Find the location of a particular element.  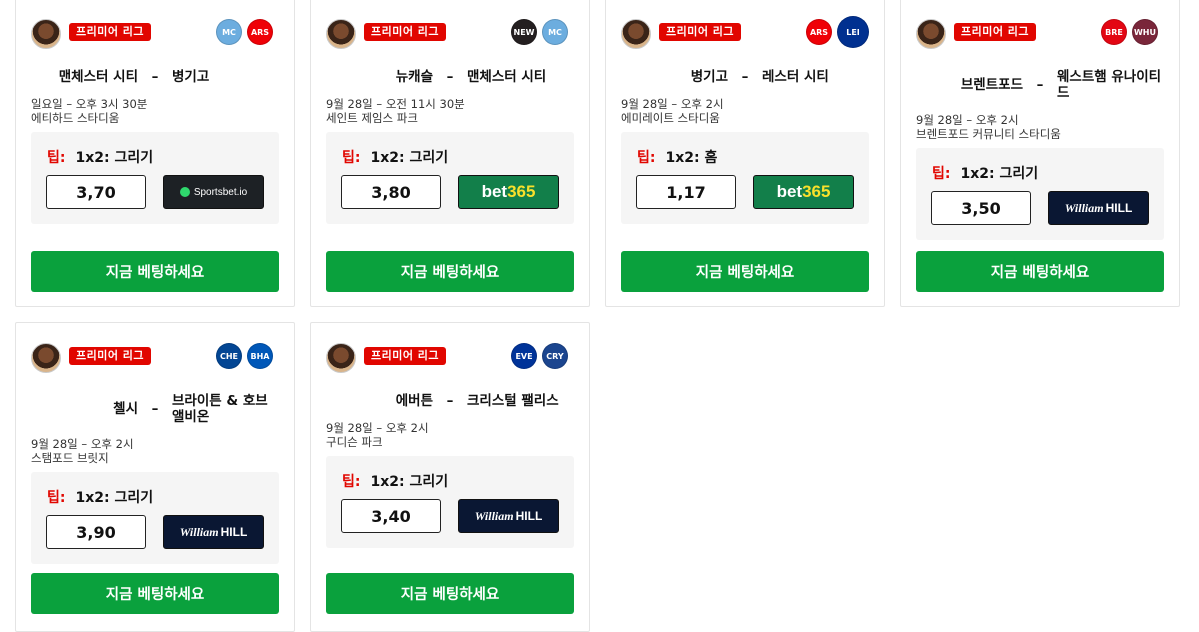

odds-value: 3,50 is located at coordinates (981, 208).